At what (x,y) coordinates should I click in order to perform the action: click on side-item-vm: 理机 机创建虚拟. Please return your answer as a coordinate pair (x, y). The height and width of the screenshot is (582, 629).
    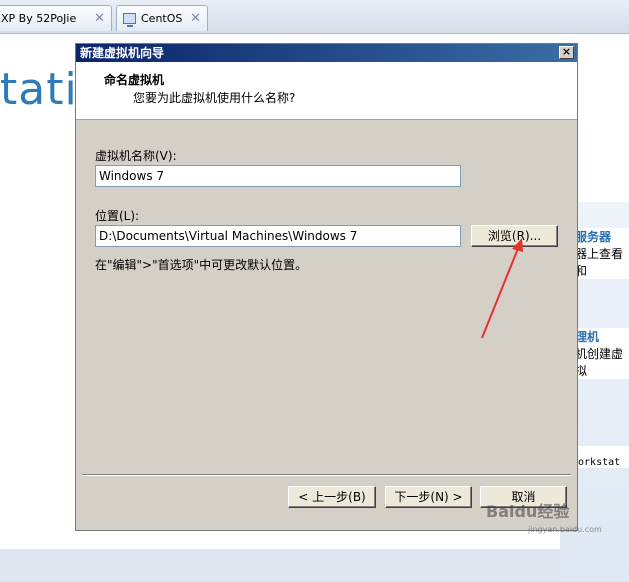
    Looking at the image, I should click on (602, 353).